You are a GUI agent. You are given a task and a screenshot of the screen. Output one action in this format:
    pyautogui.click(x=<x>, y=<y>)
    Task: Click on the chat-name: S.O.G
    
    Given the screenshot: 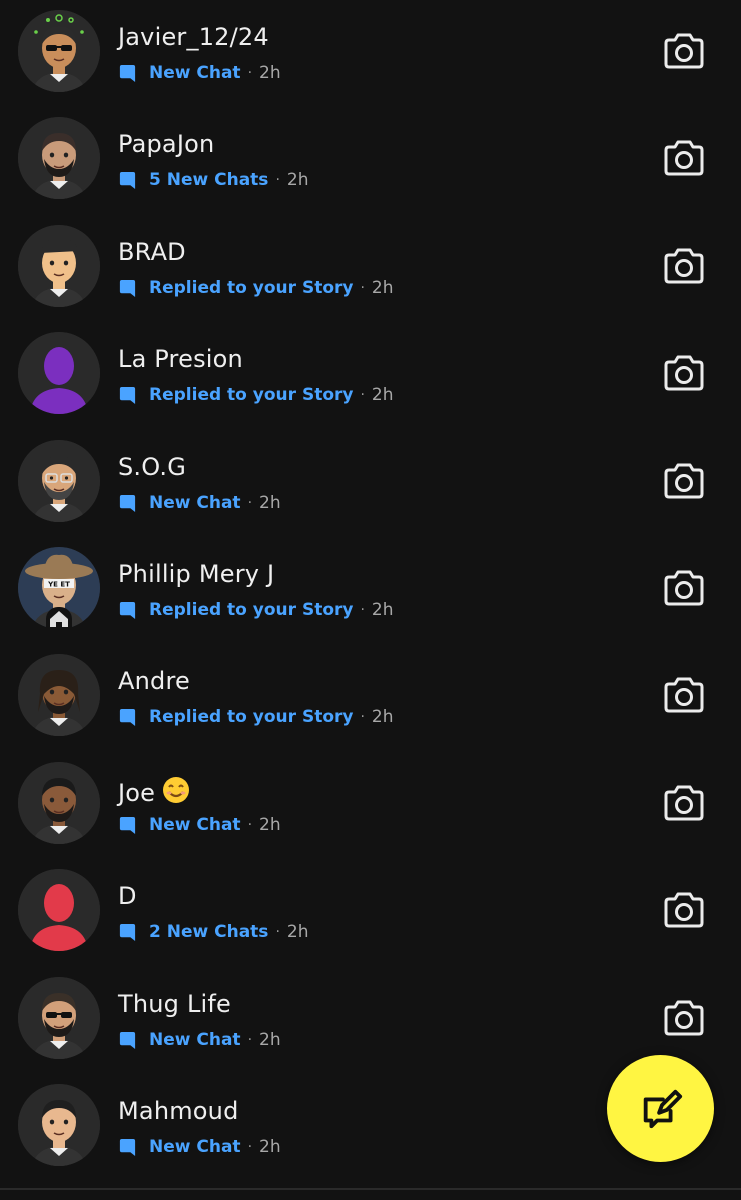 What is the action you would take?
    pyautogui.click(x=152, y=467)
    